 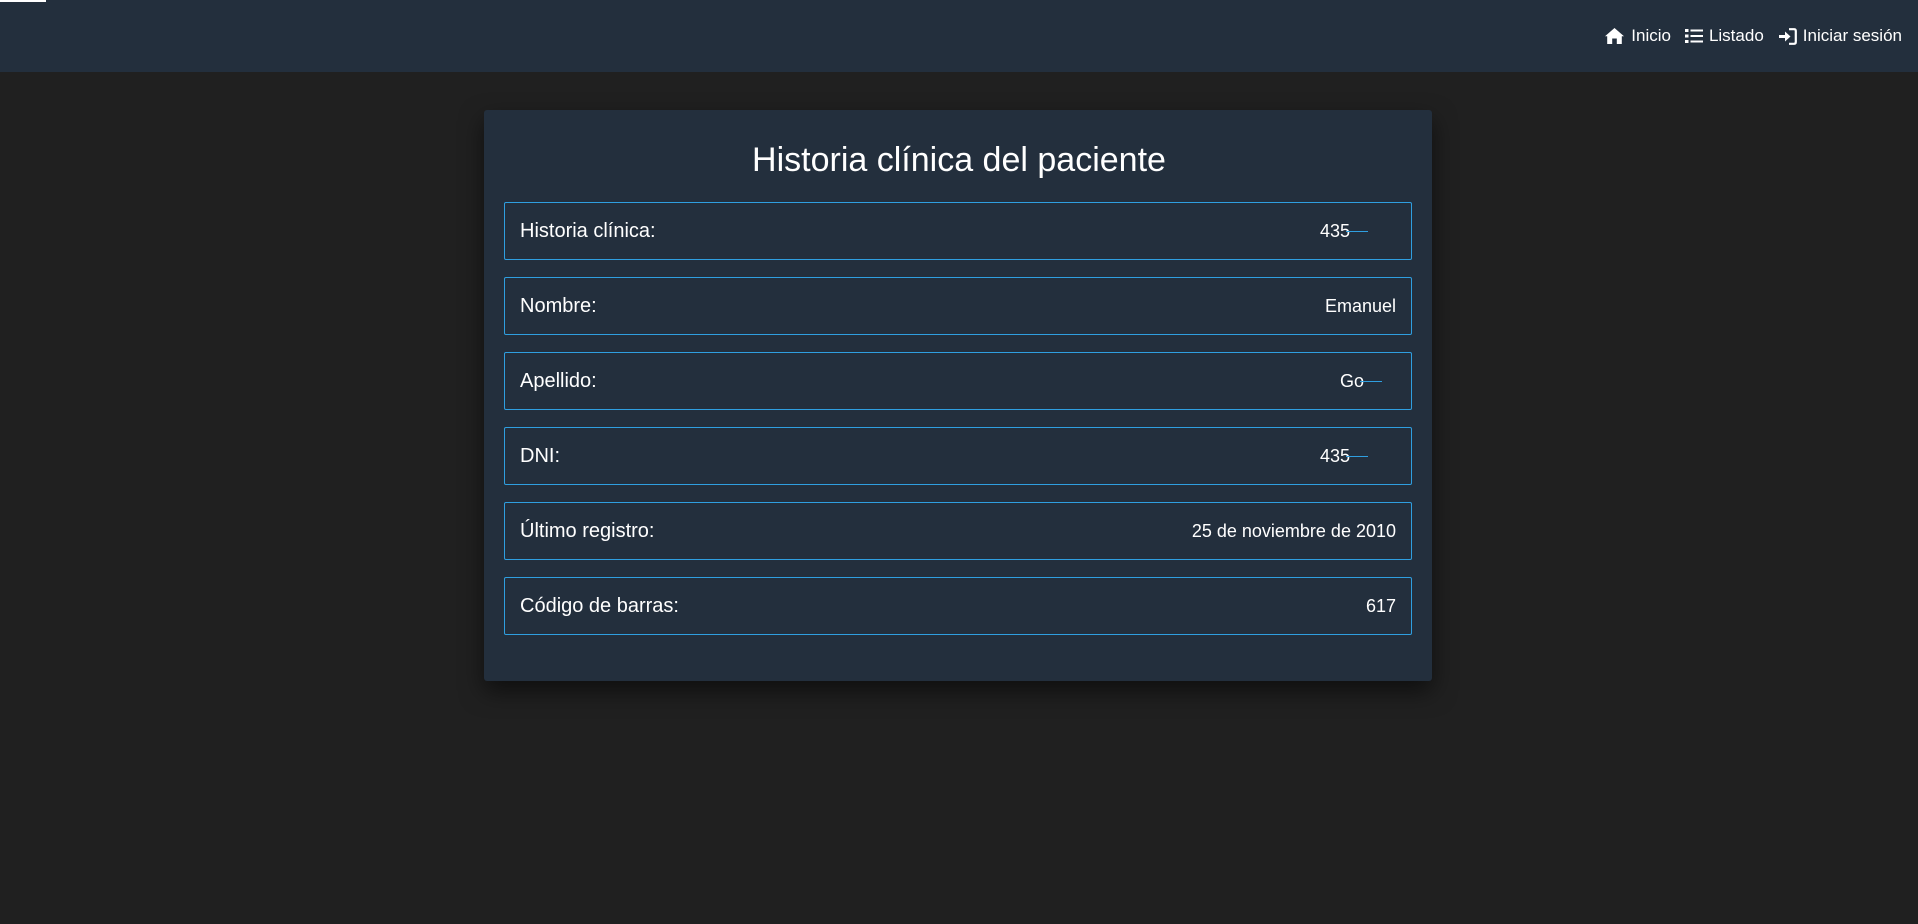 I want to click on nav-item-inicio: Inicio, so click(x=1637, y=36).